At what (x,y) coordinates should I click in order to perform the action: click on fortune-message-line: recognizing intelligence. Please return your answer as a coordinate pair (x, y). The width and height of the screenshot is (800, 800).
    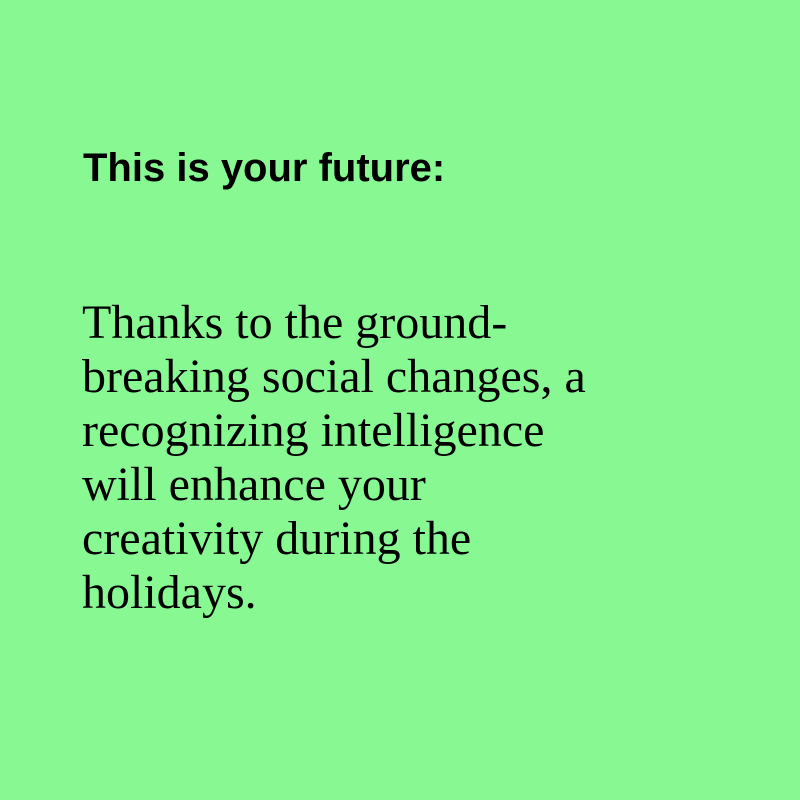
    Looking at the image, I should click on (313, 430).